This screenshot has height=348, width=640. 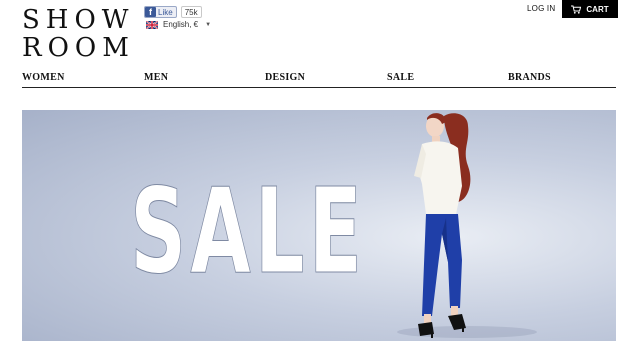 What do you see at coordinates (597, 9) in the screenshot?
I see `cart-label: CART` at bounding box center [597, 9].